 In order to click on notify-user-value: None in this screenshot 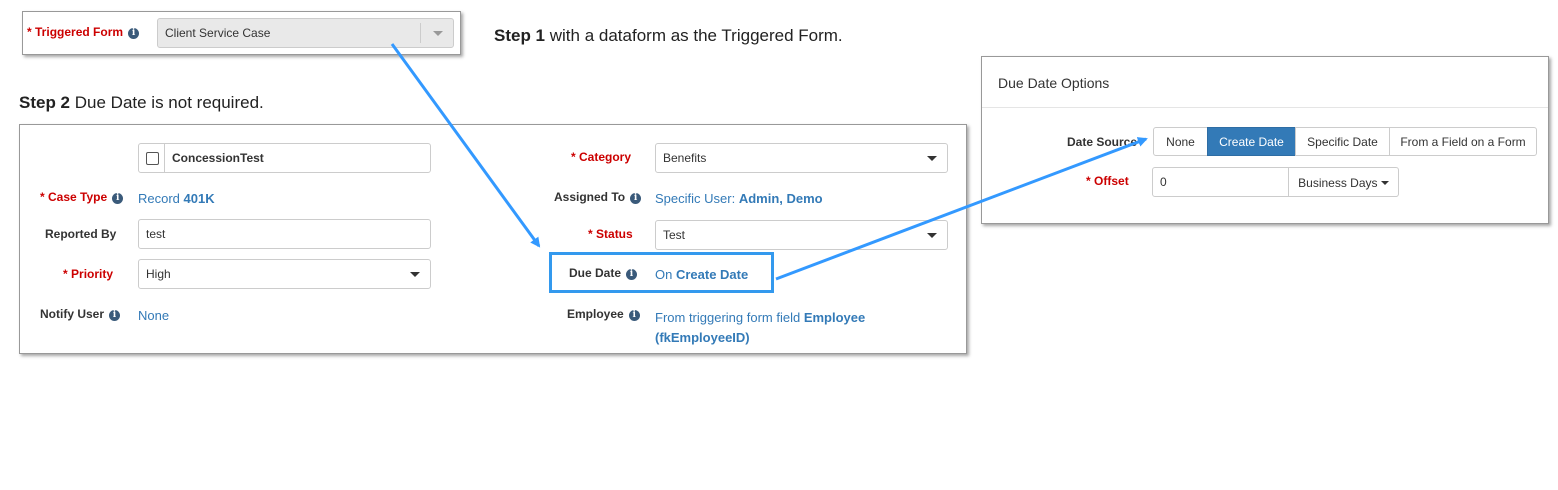, I will do `click(153, 315)`.